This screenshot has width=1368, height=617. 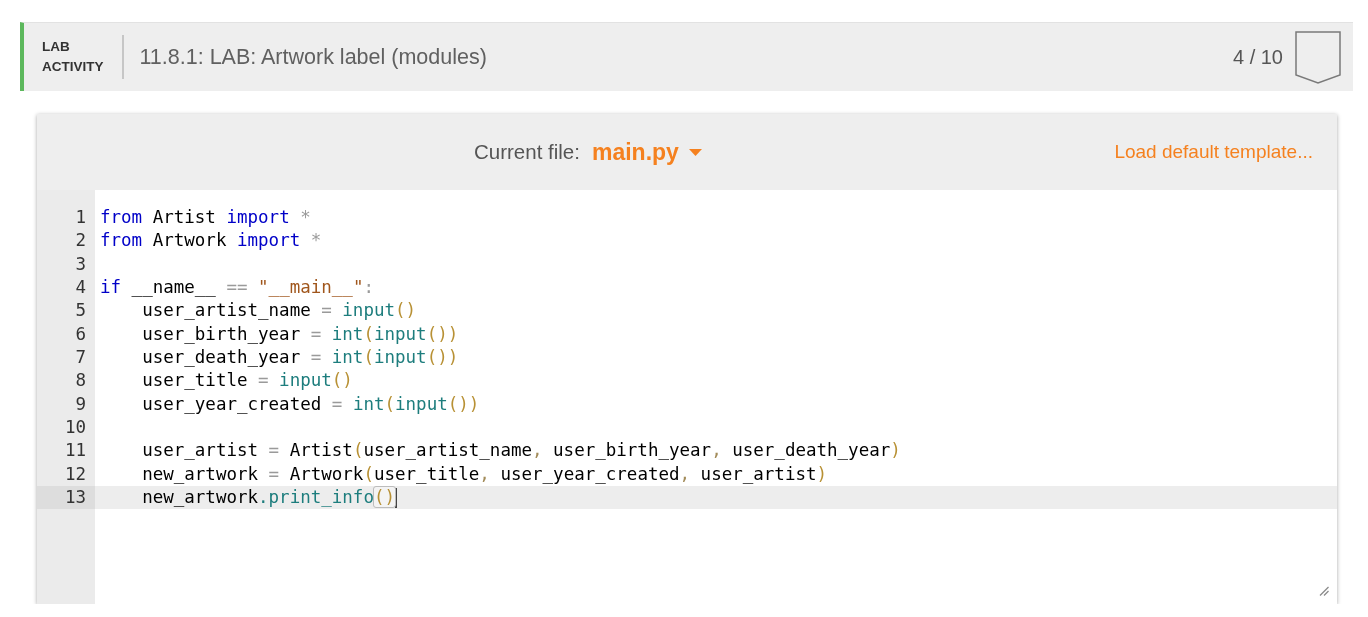 I want to click on code-line: user_year_created = int(input()), so click(x=311, y=404).